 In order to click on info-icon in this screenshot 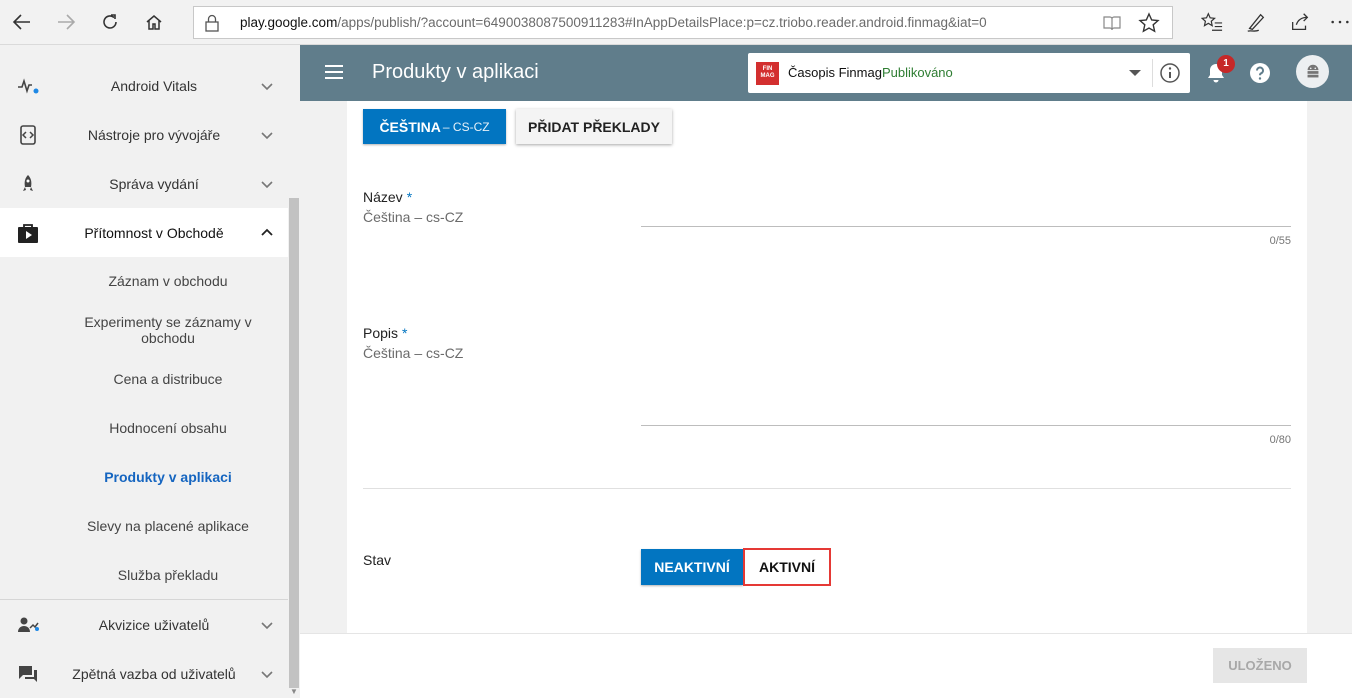, I will do `click(1170, 73)`.